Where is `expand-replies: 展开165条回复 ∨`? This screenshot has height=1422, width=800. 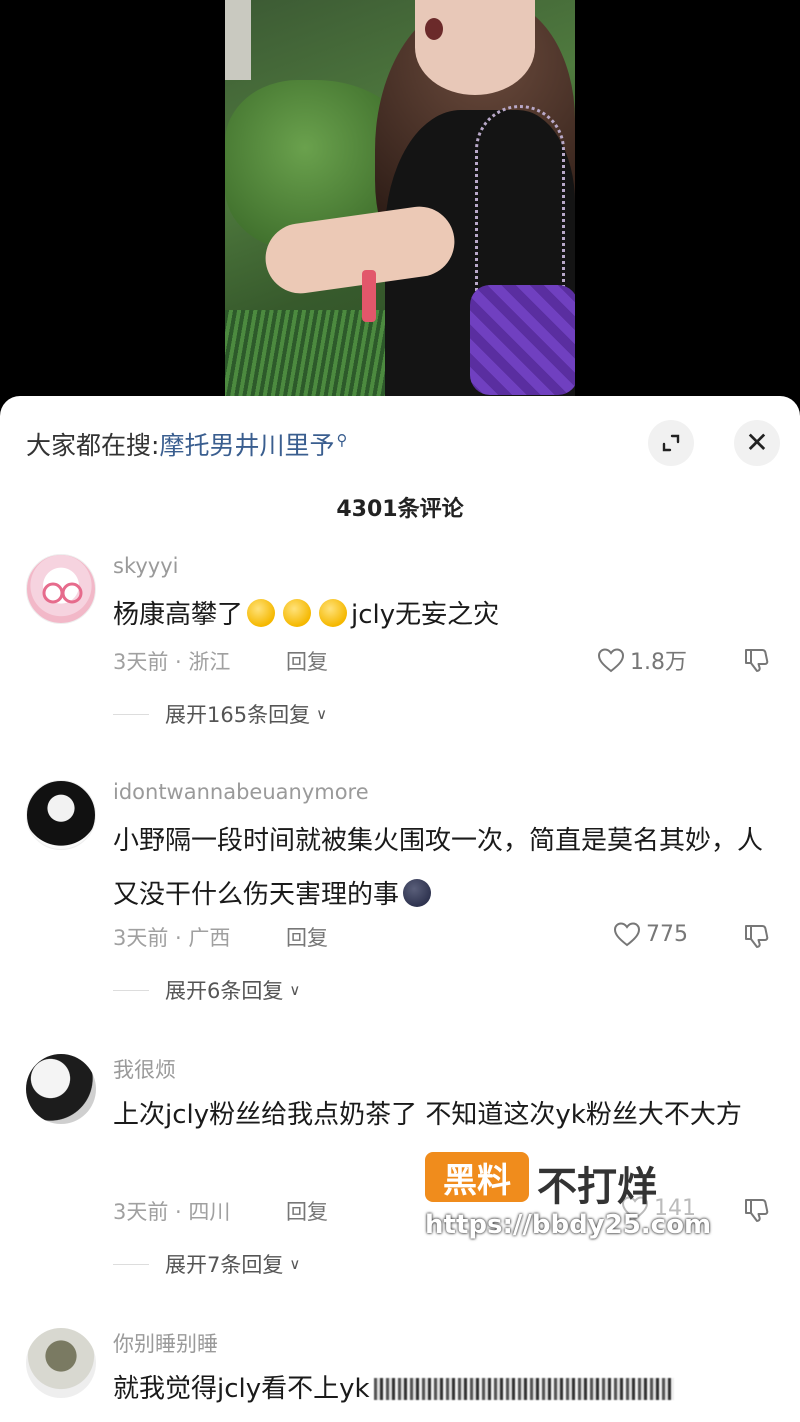 expand-replies: 展开165条回复 ∨ is located at coordinates (220, 714).